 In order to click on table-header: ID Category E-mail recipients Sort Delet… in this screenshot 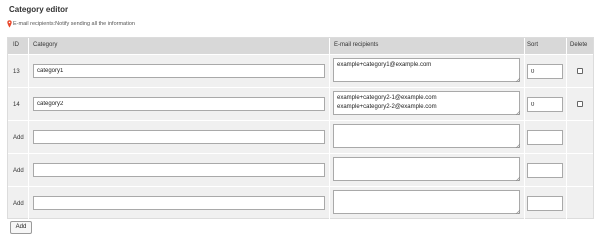, I will do `click(300, 46)`.